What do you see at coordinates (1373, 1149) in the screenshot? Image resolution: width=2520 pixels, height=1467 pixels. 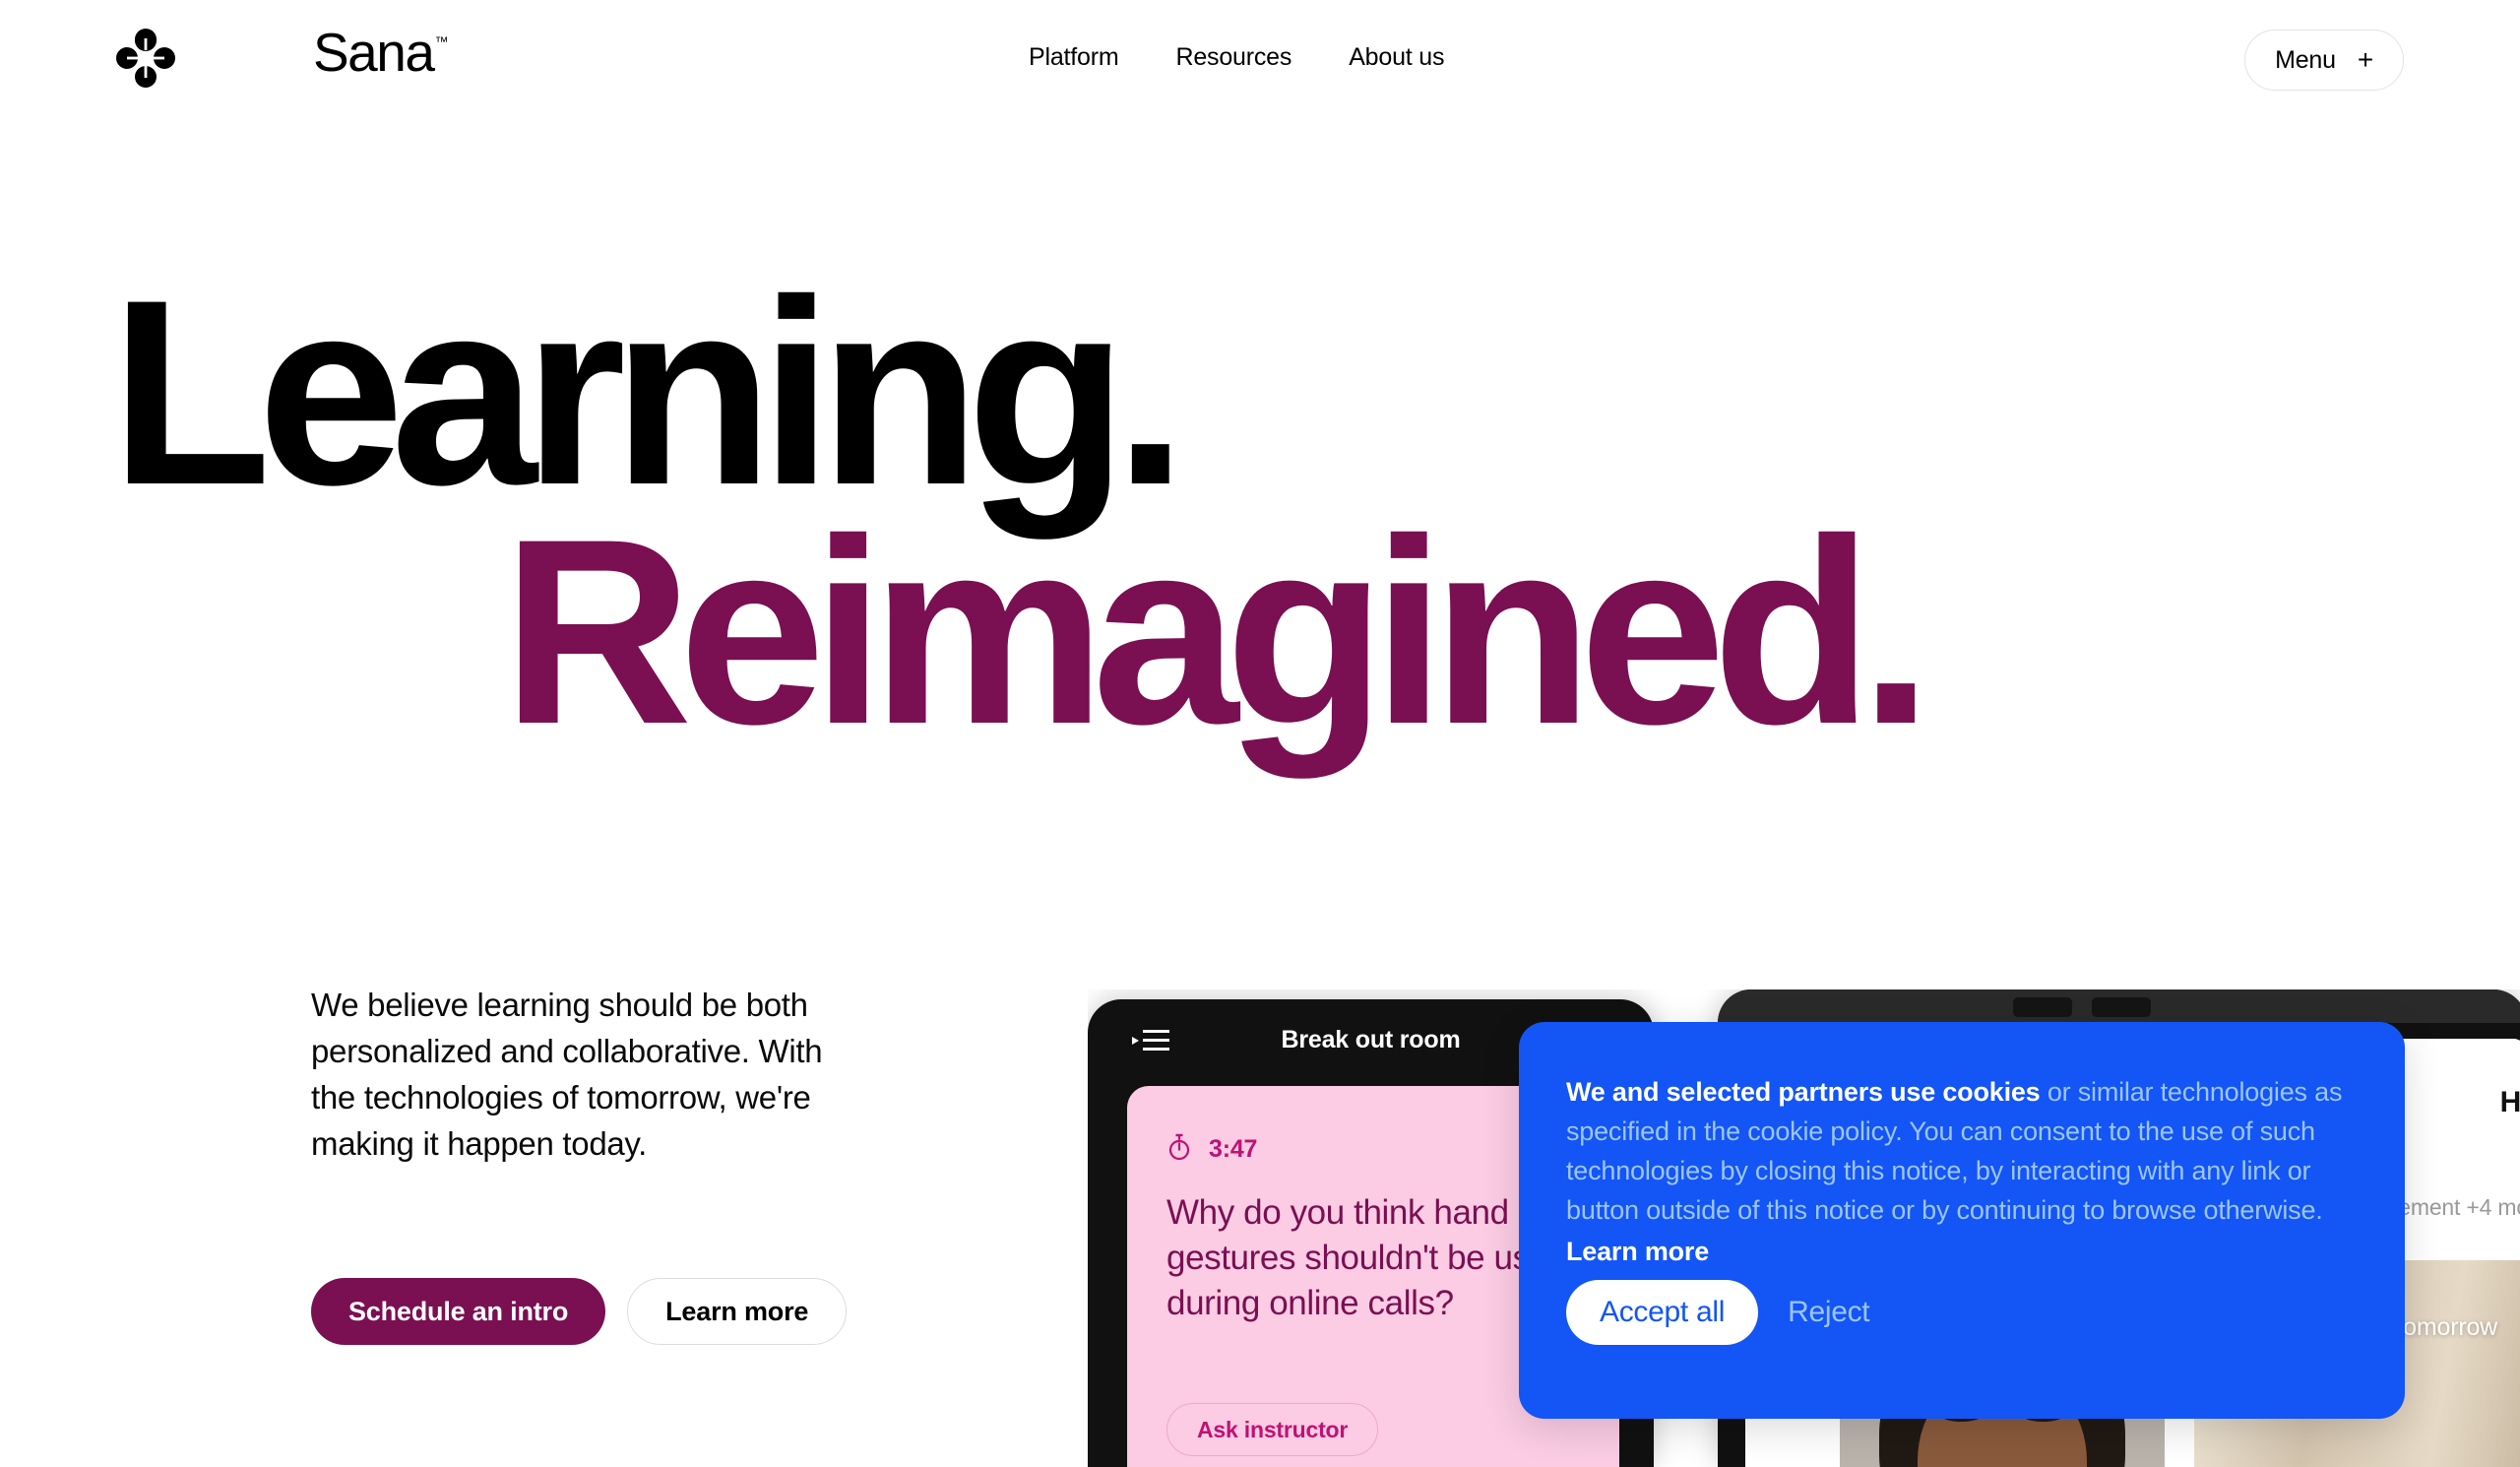 I see `timer-row: 3:47` at bounding box center [1373, 1149].